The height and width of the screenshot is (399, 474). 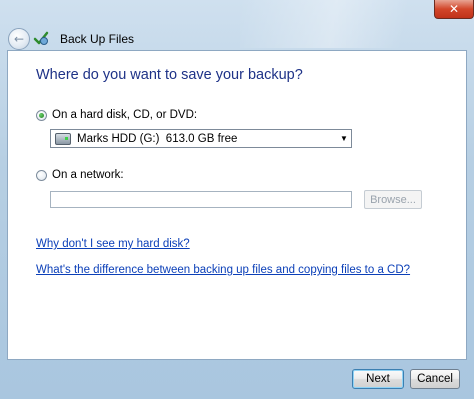 I want to click on page-heading: Where do you want to save your backup?, so click(x=169, y=75).